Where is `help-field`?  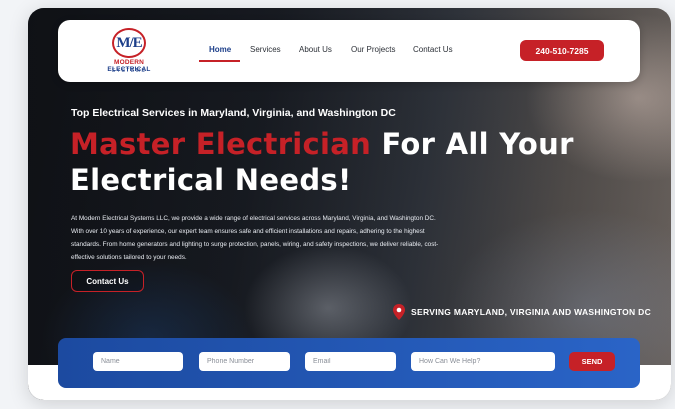
help-field is located at coordinates (483, 361).